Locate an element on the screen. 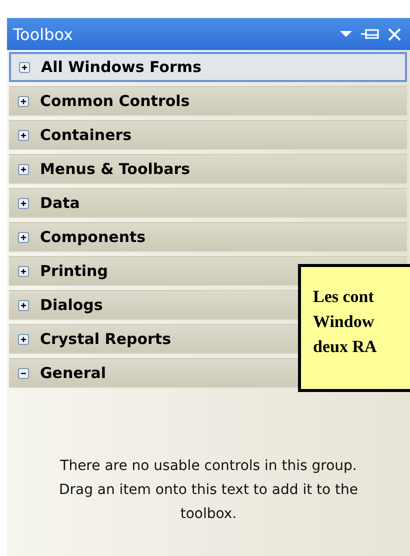 The height and width of the screenshot is (556, 410). window-title: Toolbox is located at coordinates (43, 34).